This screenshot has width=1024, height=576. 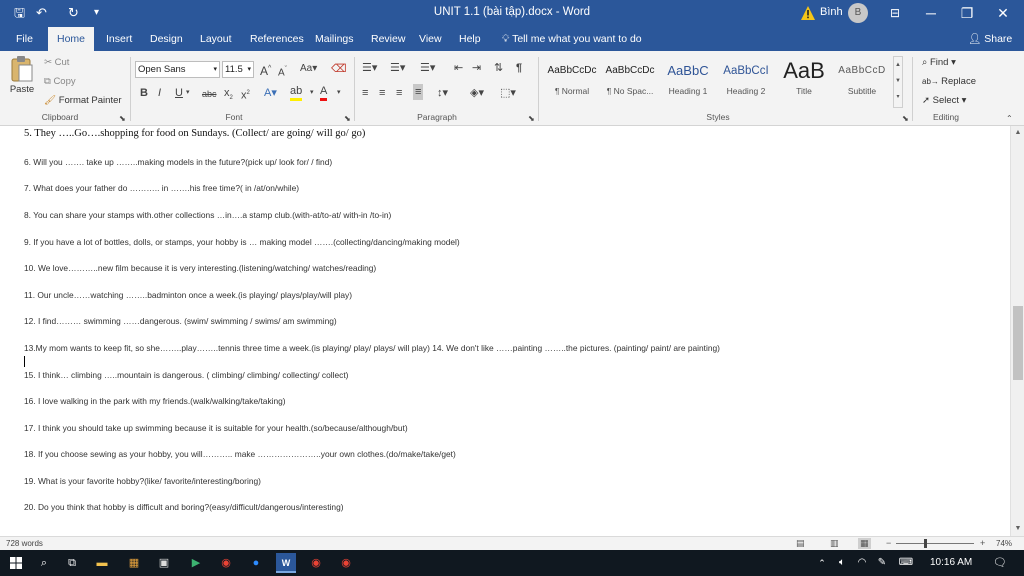 What do you see at coordinates (951, 562) in the screenshot?
I see `clock: 10:16 AM` at bounding box center [951, 562].